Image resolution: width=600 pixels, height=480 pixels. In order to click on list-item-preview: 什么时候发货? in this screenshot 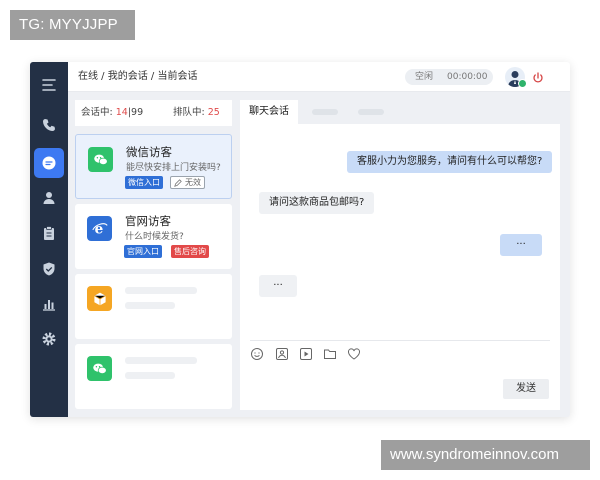, I will do `click(154, 237)`.